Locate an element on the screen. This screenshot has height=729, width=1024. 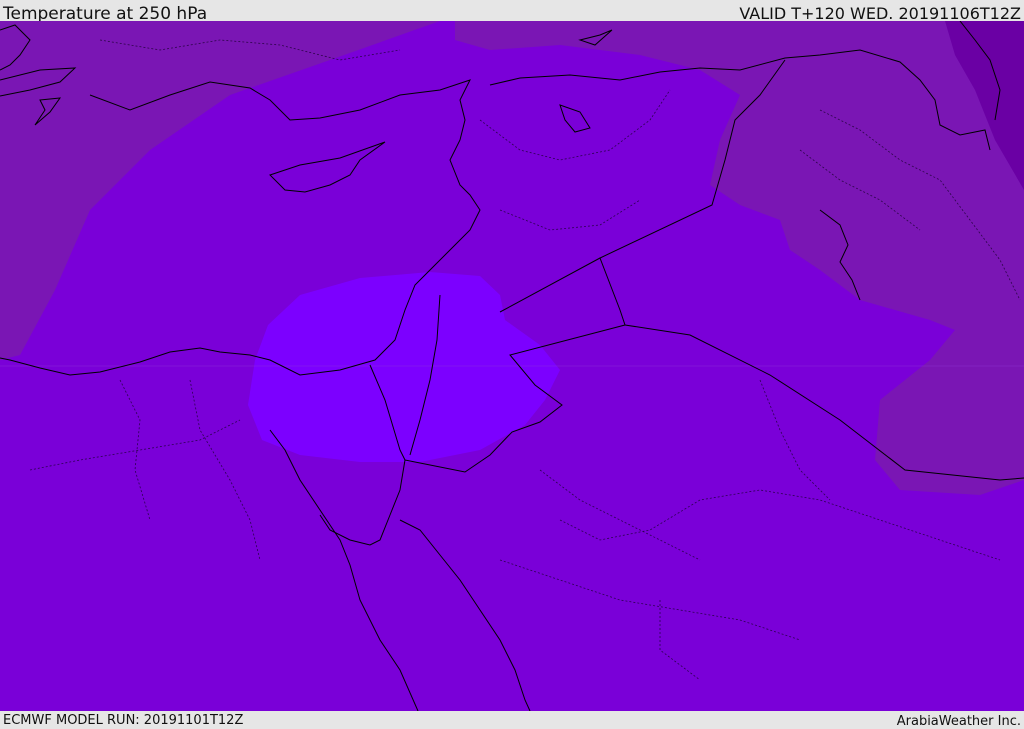
credit-label: ArabiaWeather Inc. is located at coordinates (958, 721).